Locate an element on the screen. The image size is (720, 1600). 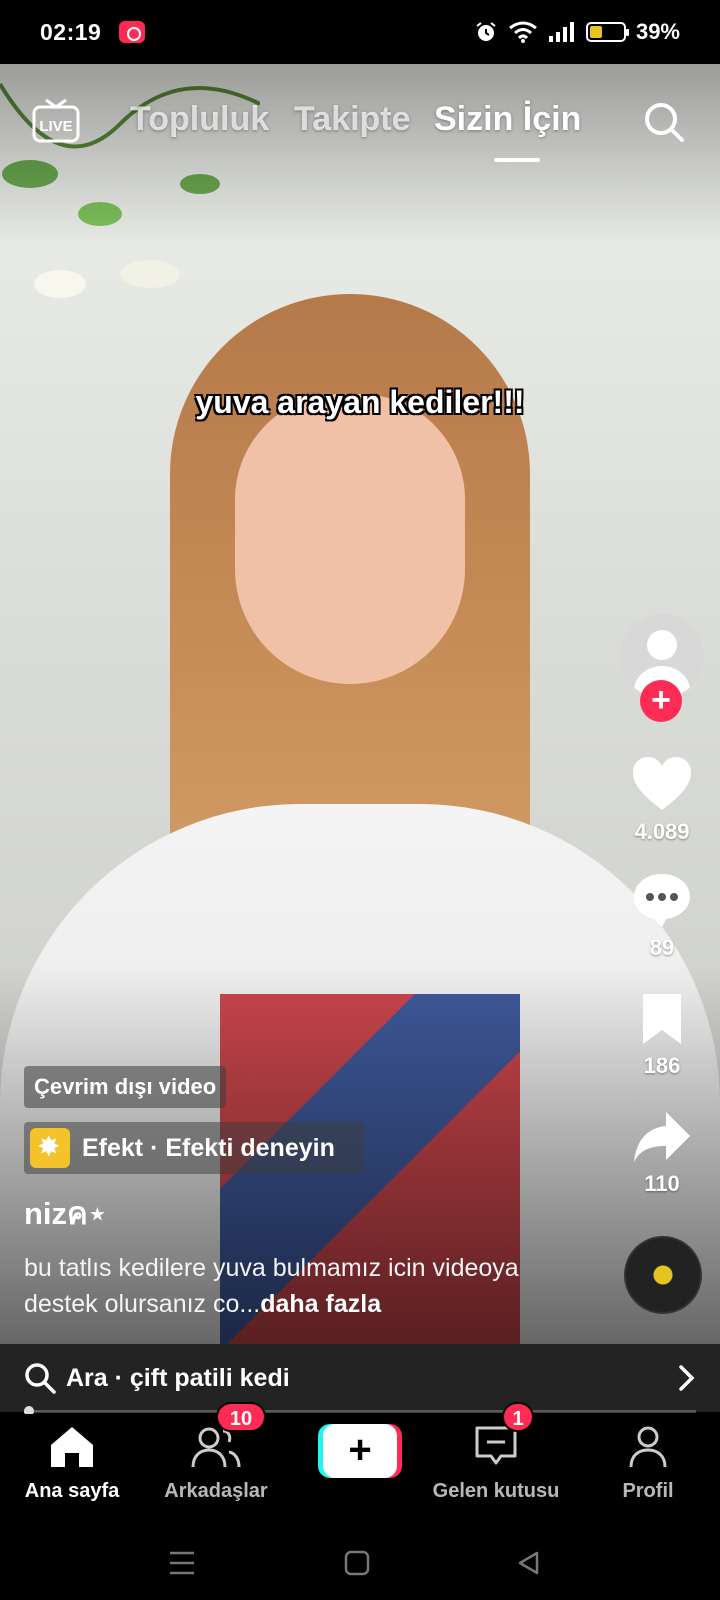
battery-level-fill is located at coordinates (596, 32).